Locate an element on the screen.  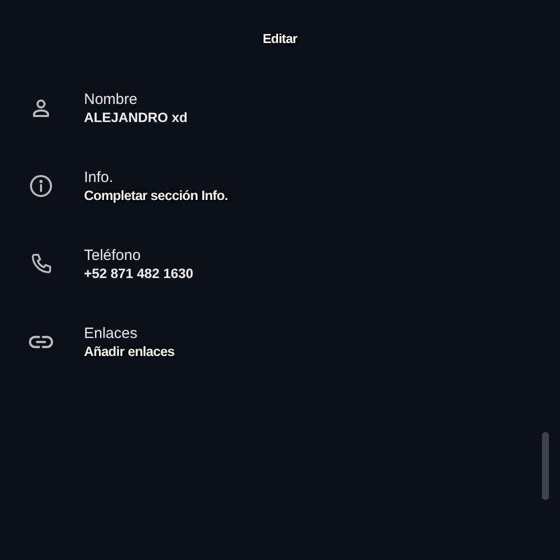
screen-title: Editar is located at coordinates (280, 39).